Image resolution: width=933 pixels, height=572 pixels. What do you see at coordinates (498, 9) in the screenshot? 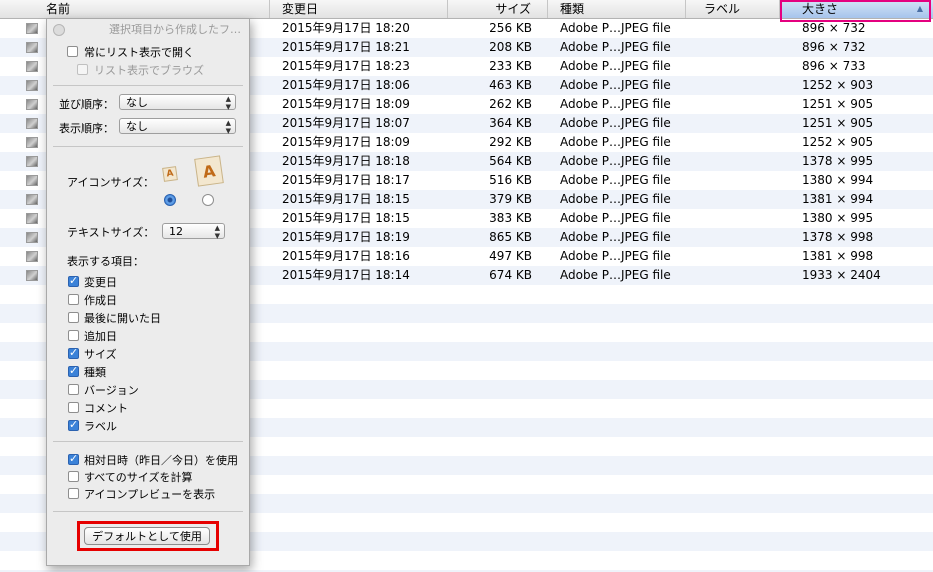
I see `column-header-size: サイズ` at bounding box center [498, 9].